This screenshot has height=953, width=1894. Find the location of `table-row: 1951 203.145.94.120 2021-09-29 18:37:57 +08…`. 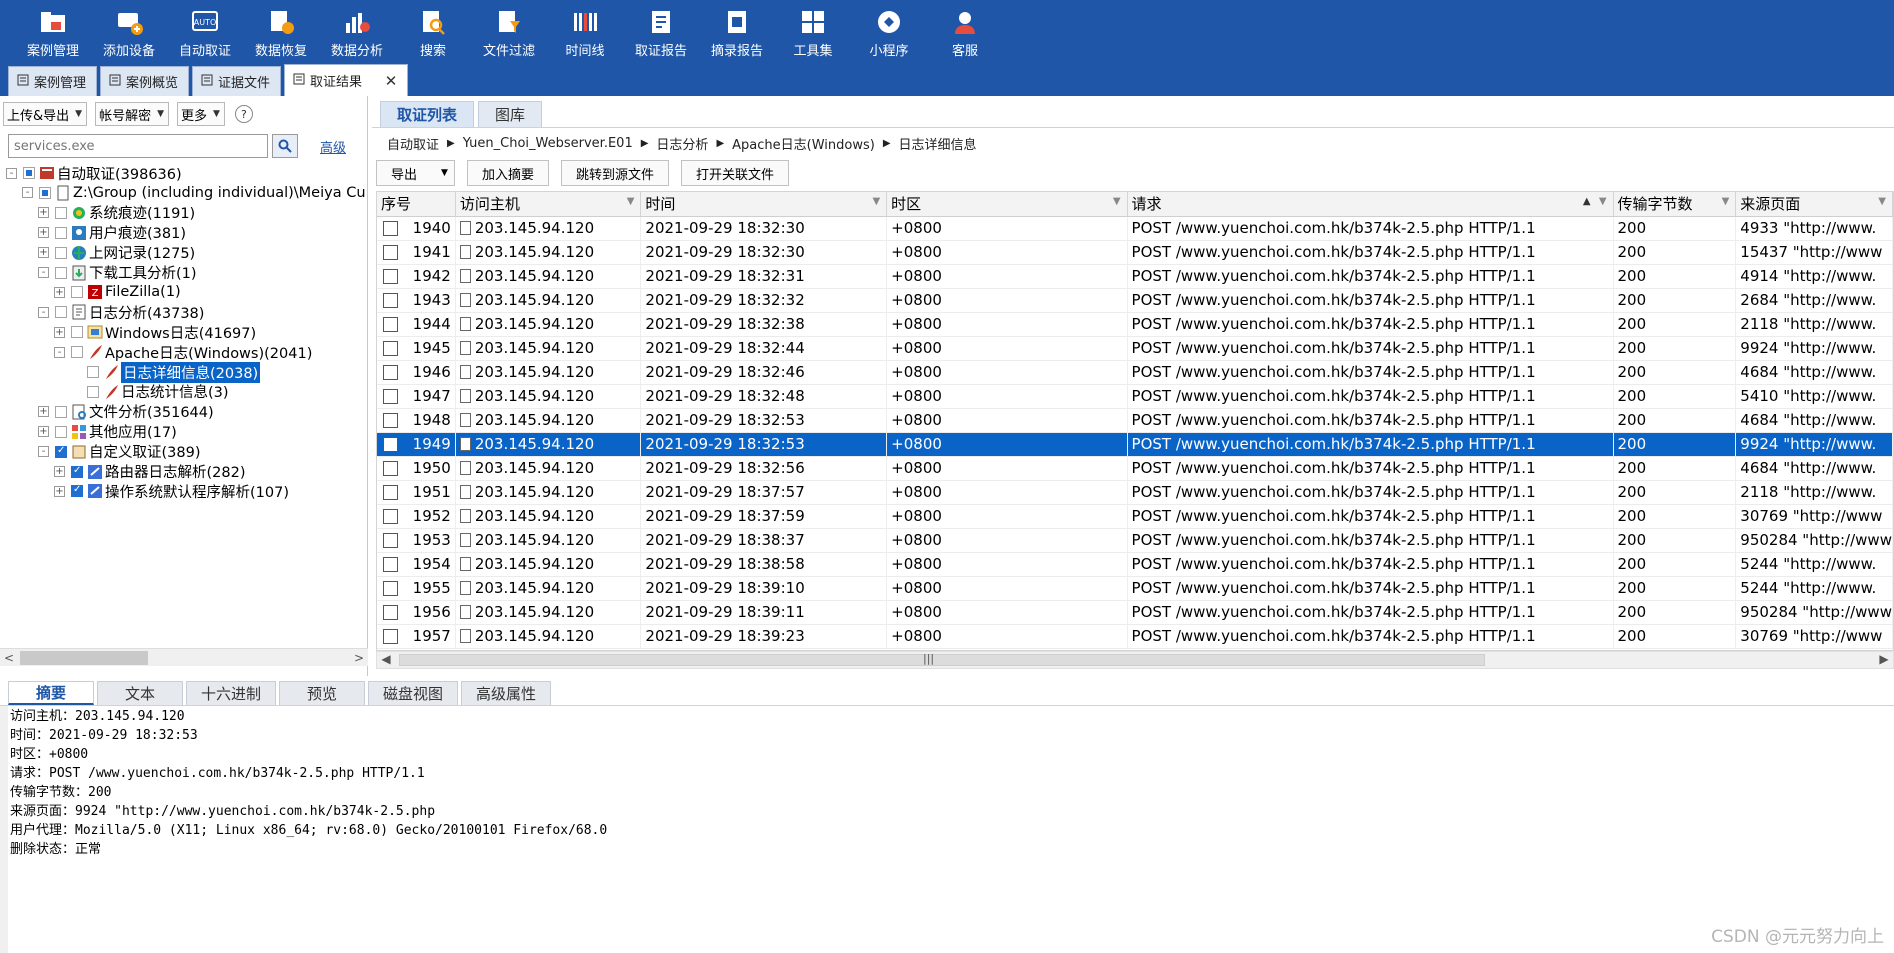

table-row: 1951 203.145.94.120 2021-09-29 18:37:57 +08… is located at coordinates (1135, 492).